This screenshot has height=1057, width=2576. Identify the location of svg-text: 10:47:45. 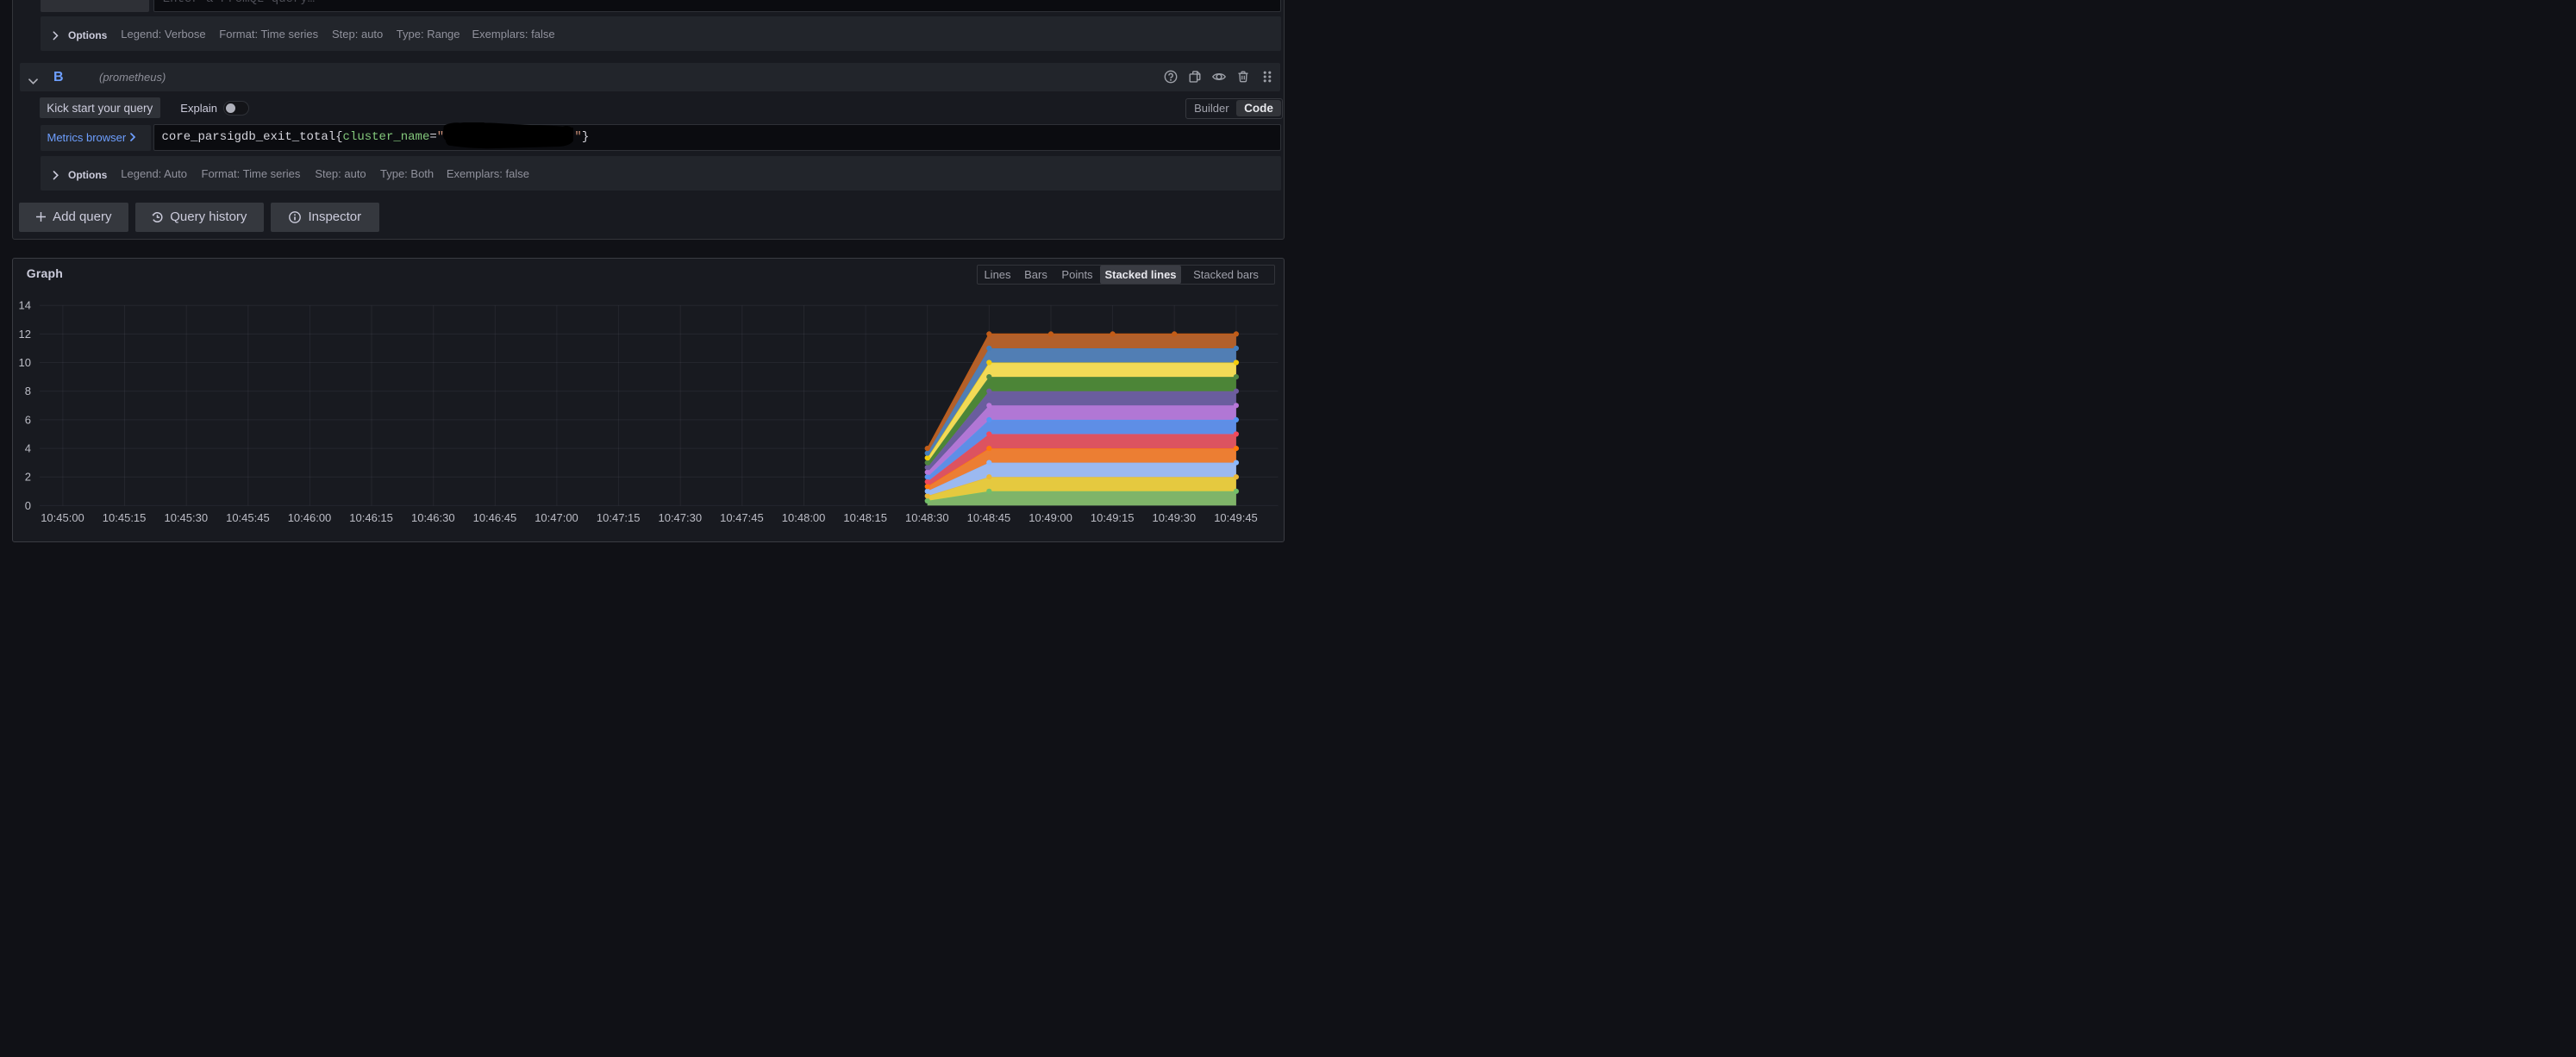
(742, 517).